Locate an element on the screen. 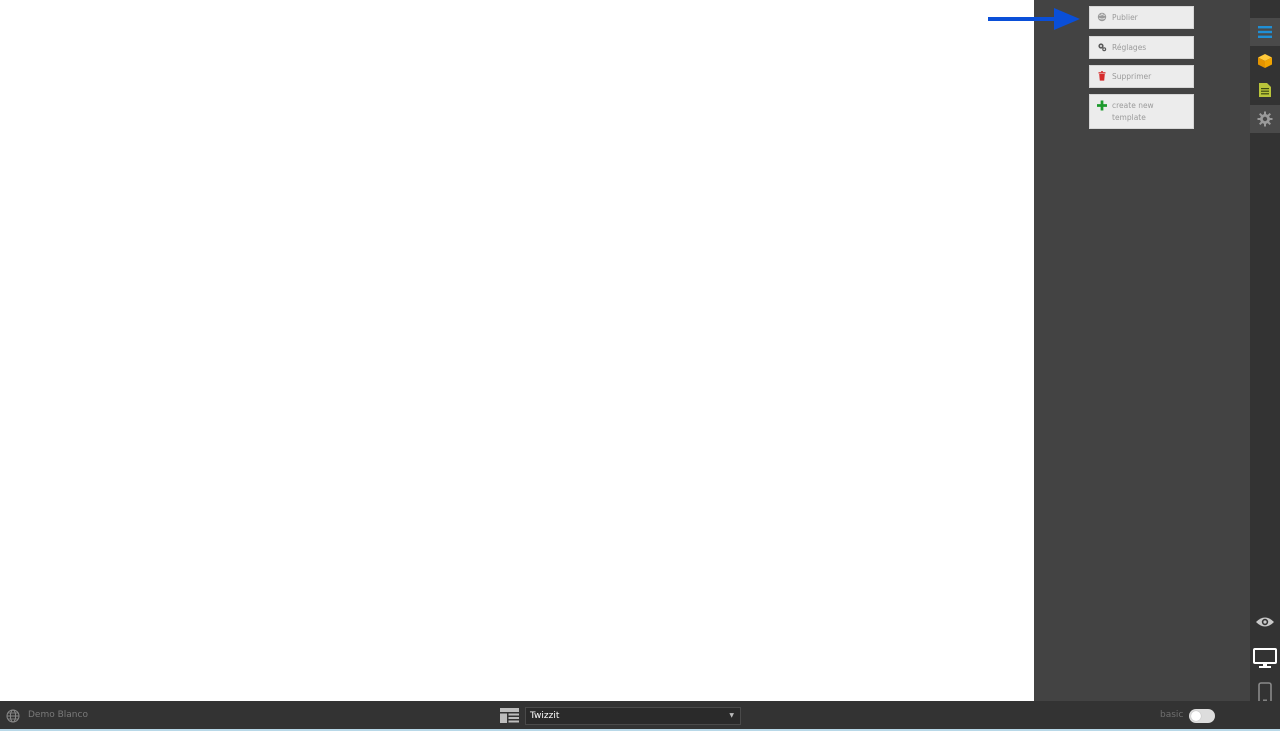  mode-toggle is located at coordinates (1202, 716).